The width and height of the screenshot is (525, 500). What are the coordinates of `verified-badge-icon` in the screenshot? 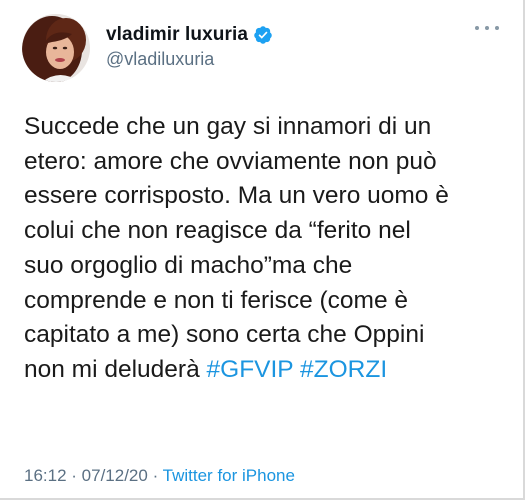 It's located at (263, 35).